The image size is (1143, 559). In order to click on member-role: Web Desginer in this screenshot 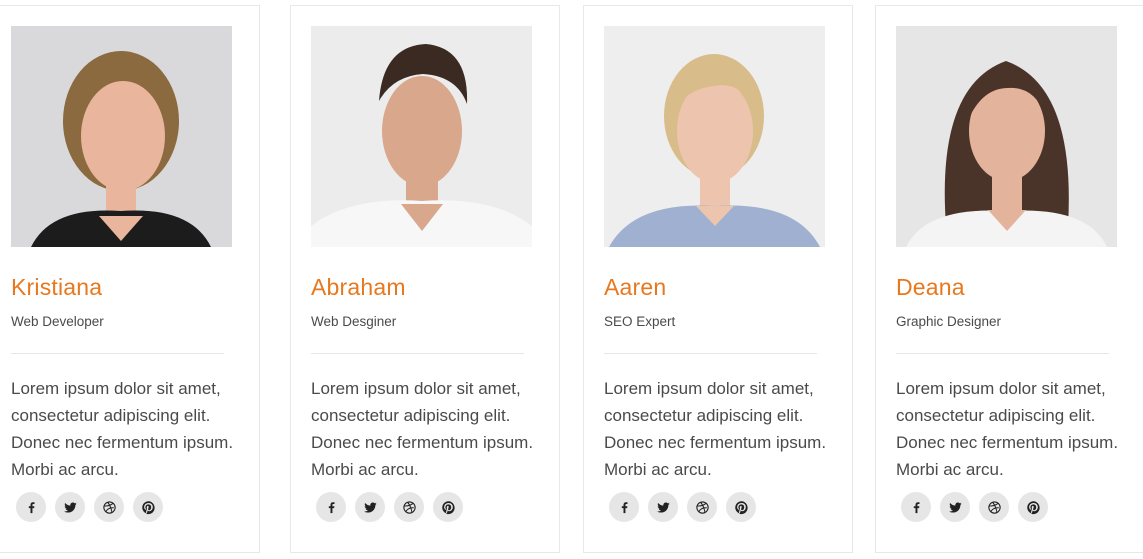, I will do `click(354, 321)`.